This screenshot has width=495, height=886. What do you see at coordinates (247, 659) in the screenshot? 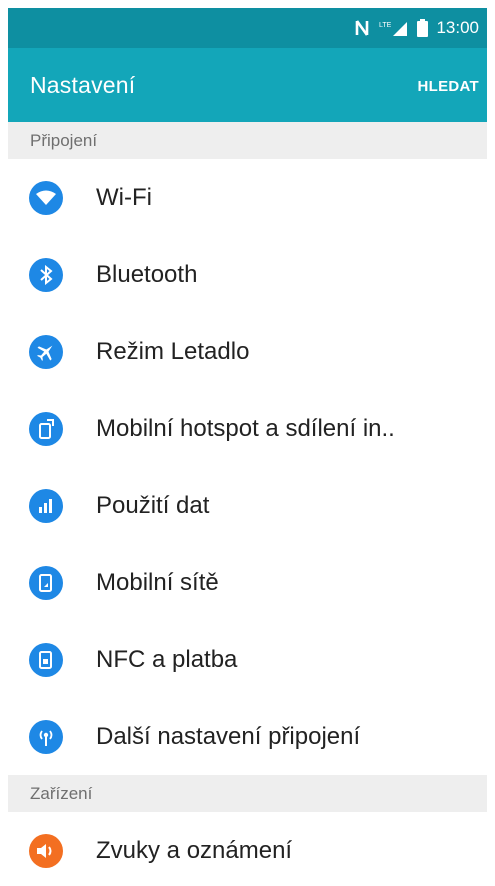
I see `settings-item-nfc-payment: NFC a platba` at bounding box center [247, 659].